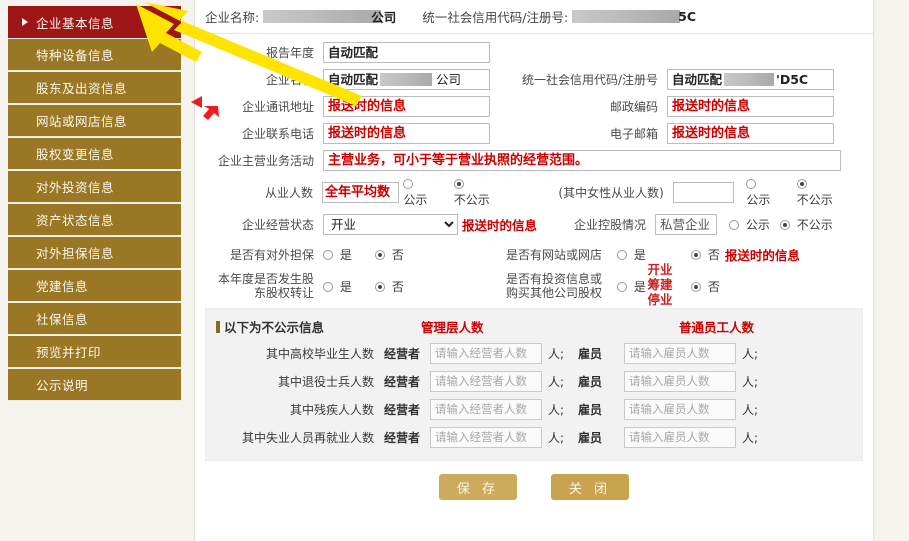  I want to click on sidebar-item-special-equipment: 特种设备信息, so click(94, 55).